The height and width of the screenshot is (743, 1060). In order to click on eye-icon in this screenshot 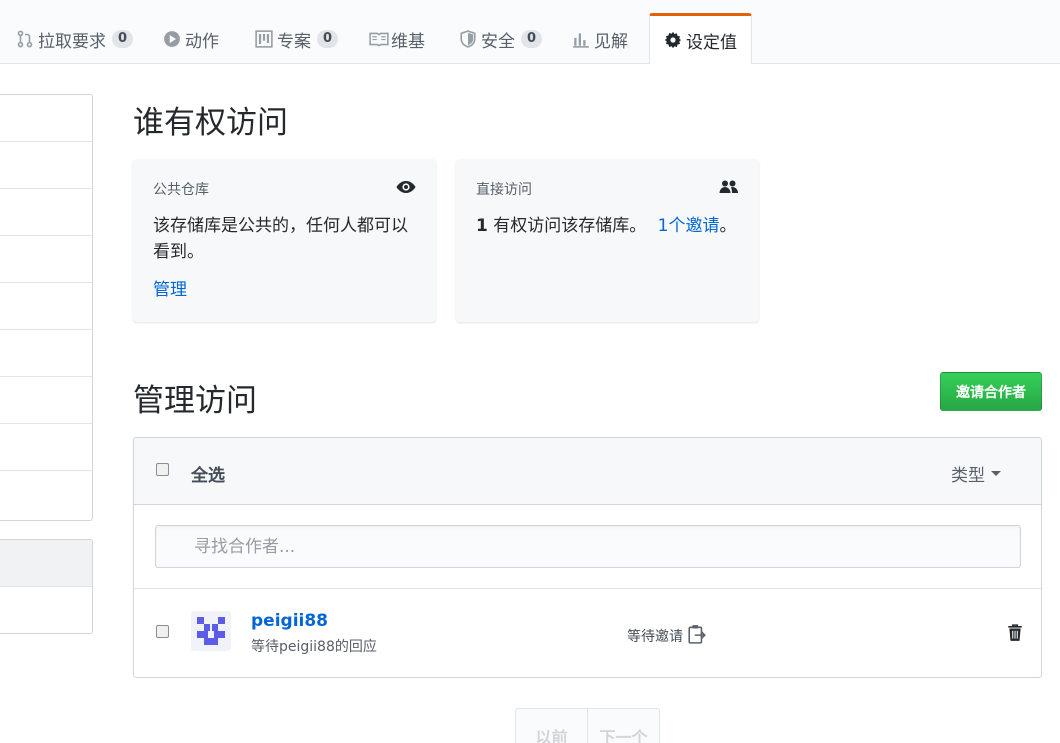, I will do `click(406, 189)`.